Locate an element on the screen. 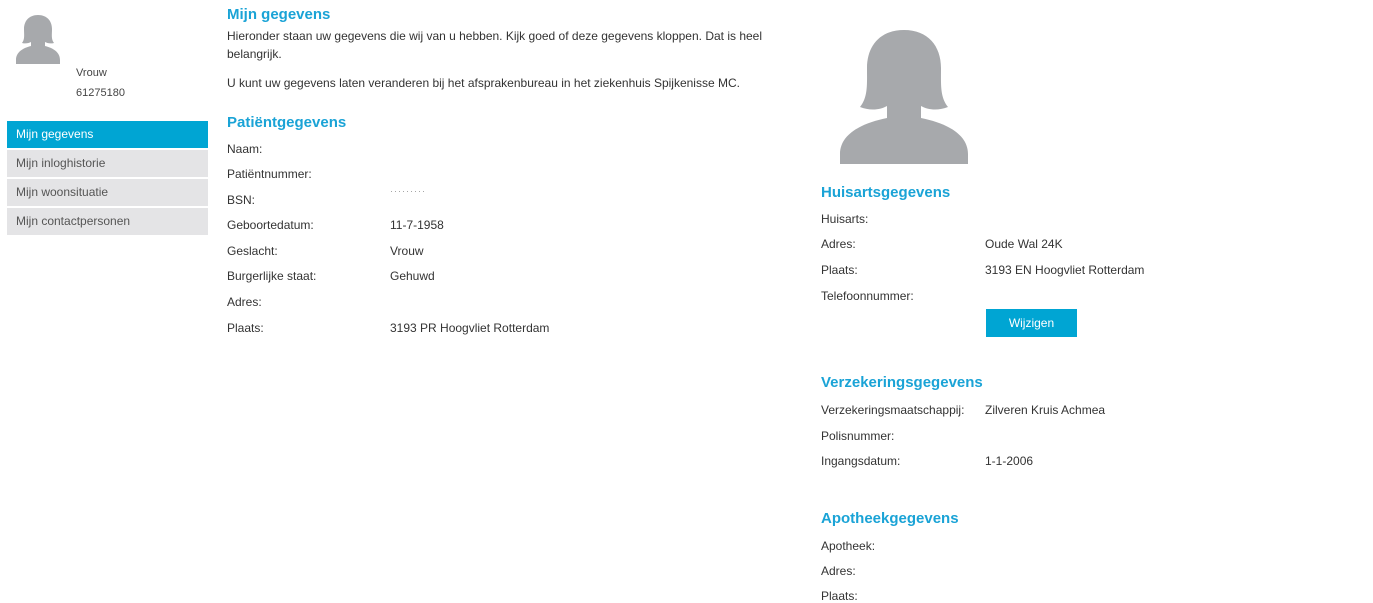 This screenshot has width=1373, height=603. gp-value-plaats: 3193 EN Hoogvliet Rotterdam is located at coordinates (1065, 270).